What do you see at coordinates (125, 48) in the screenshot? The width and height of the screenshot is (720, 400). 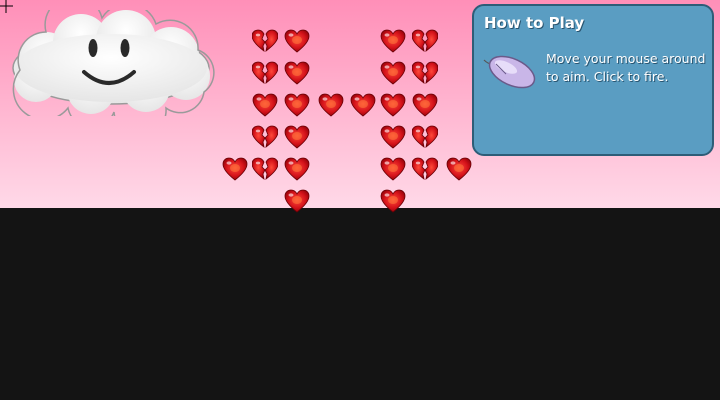 I see `cloud-right-eye` at bounding box center [125, 48].